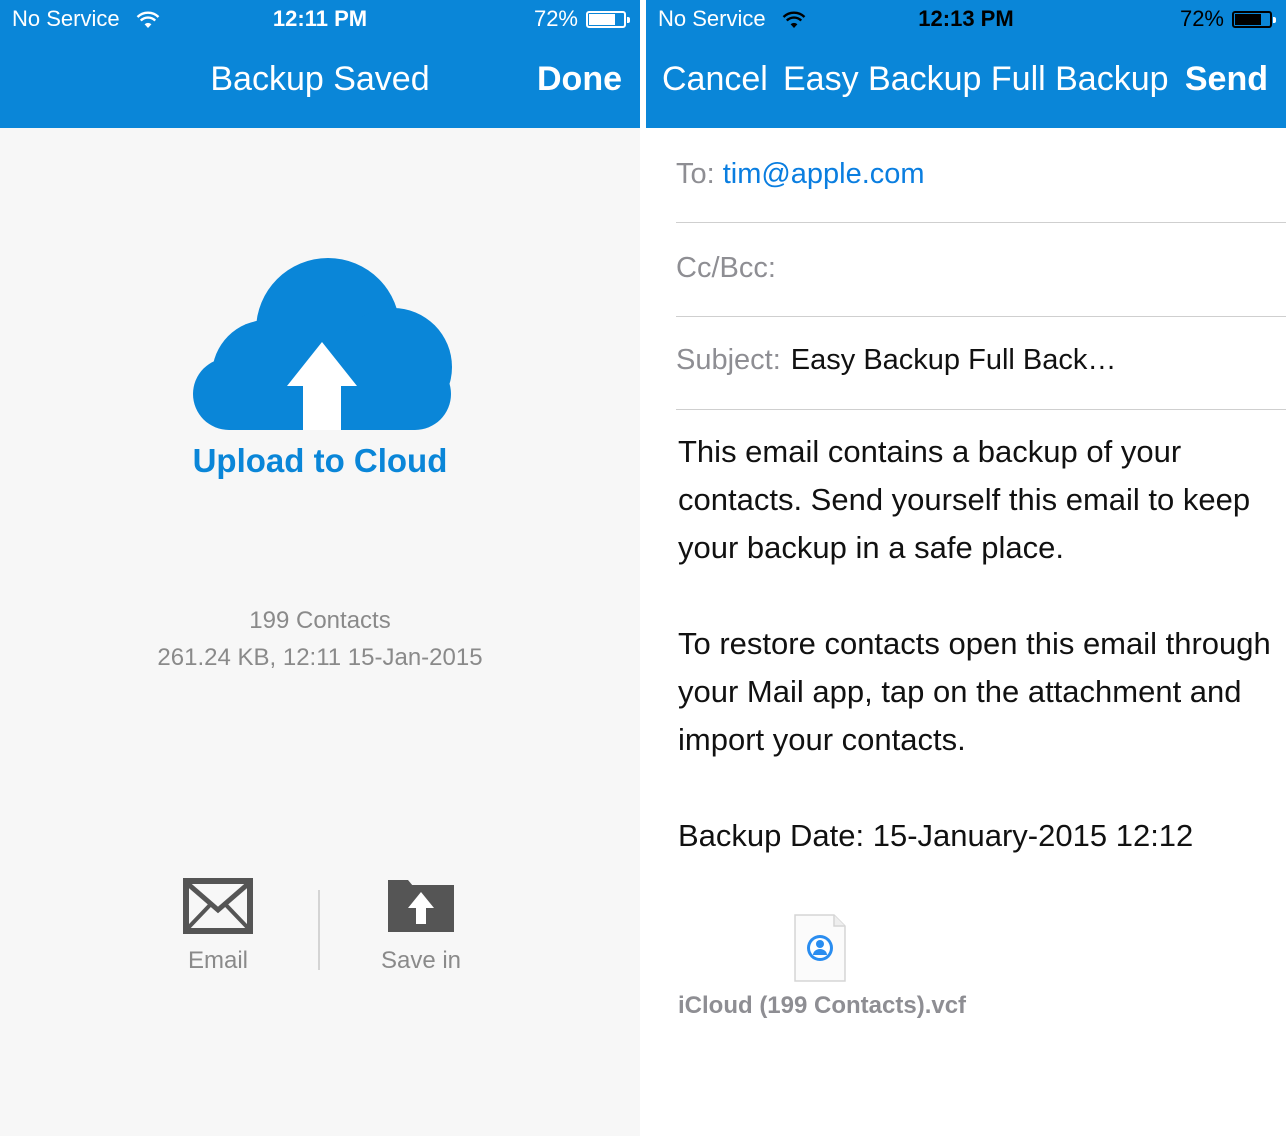 The height and width of the screenshot is (1136, 1286). Describe the element at coordinates (976, 79) in the screenshot. I see `compose-title: Easy Backup Full Backup` at that location.